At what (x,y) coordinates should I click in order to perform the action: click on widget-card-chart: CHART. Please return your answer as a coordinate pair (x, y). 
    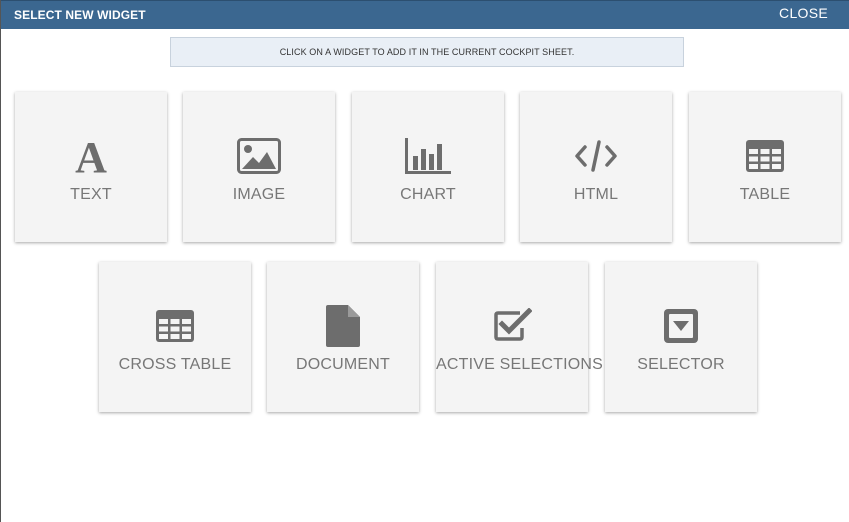
    Looking at the image, I should click on (428, 167).